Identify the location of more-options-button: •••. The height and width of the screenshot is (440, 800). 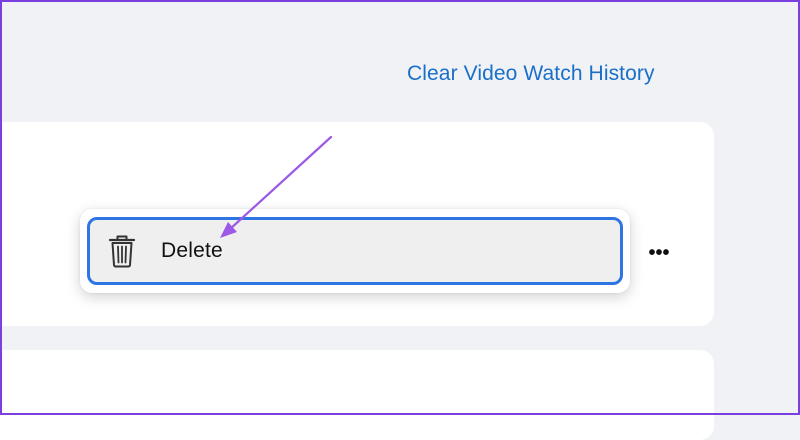
(659, 253).